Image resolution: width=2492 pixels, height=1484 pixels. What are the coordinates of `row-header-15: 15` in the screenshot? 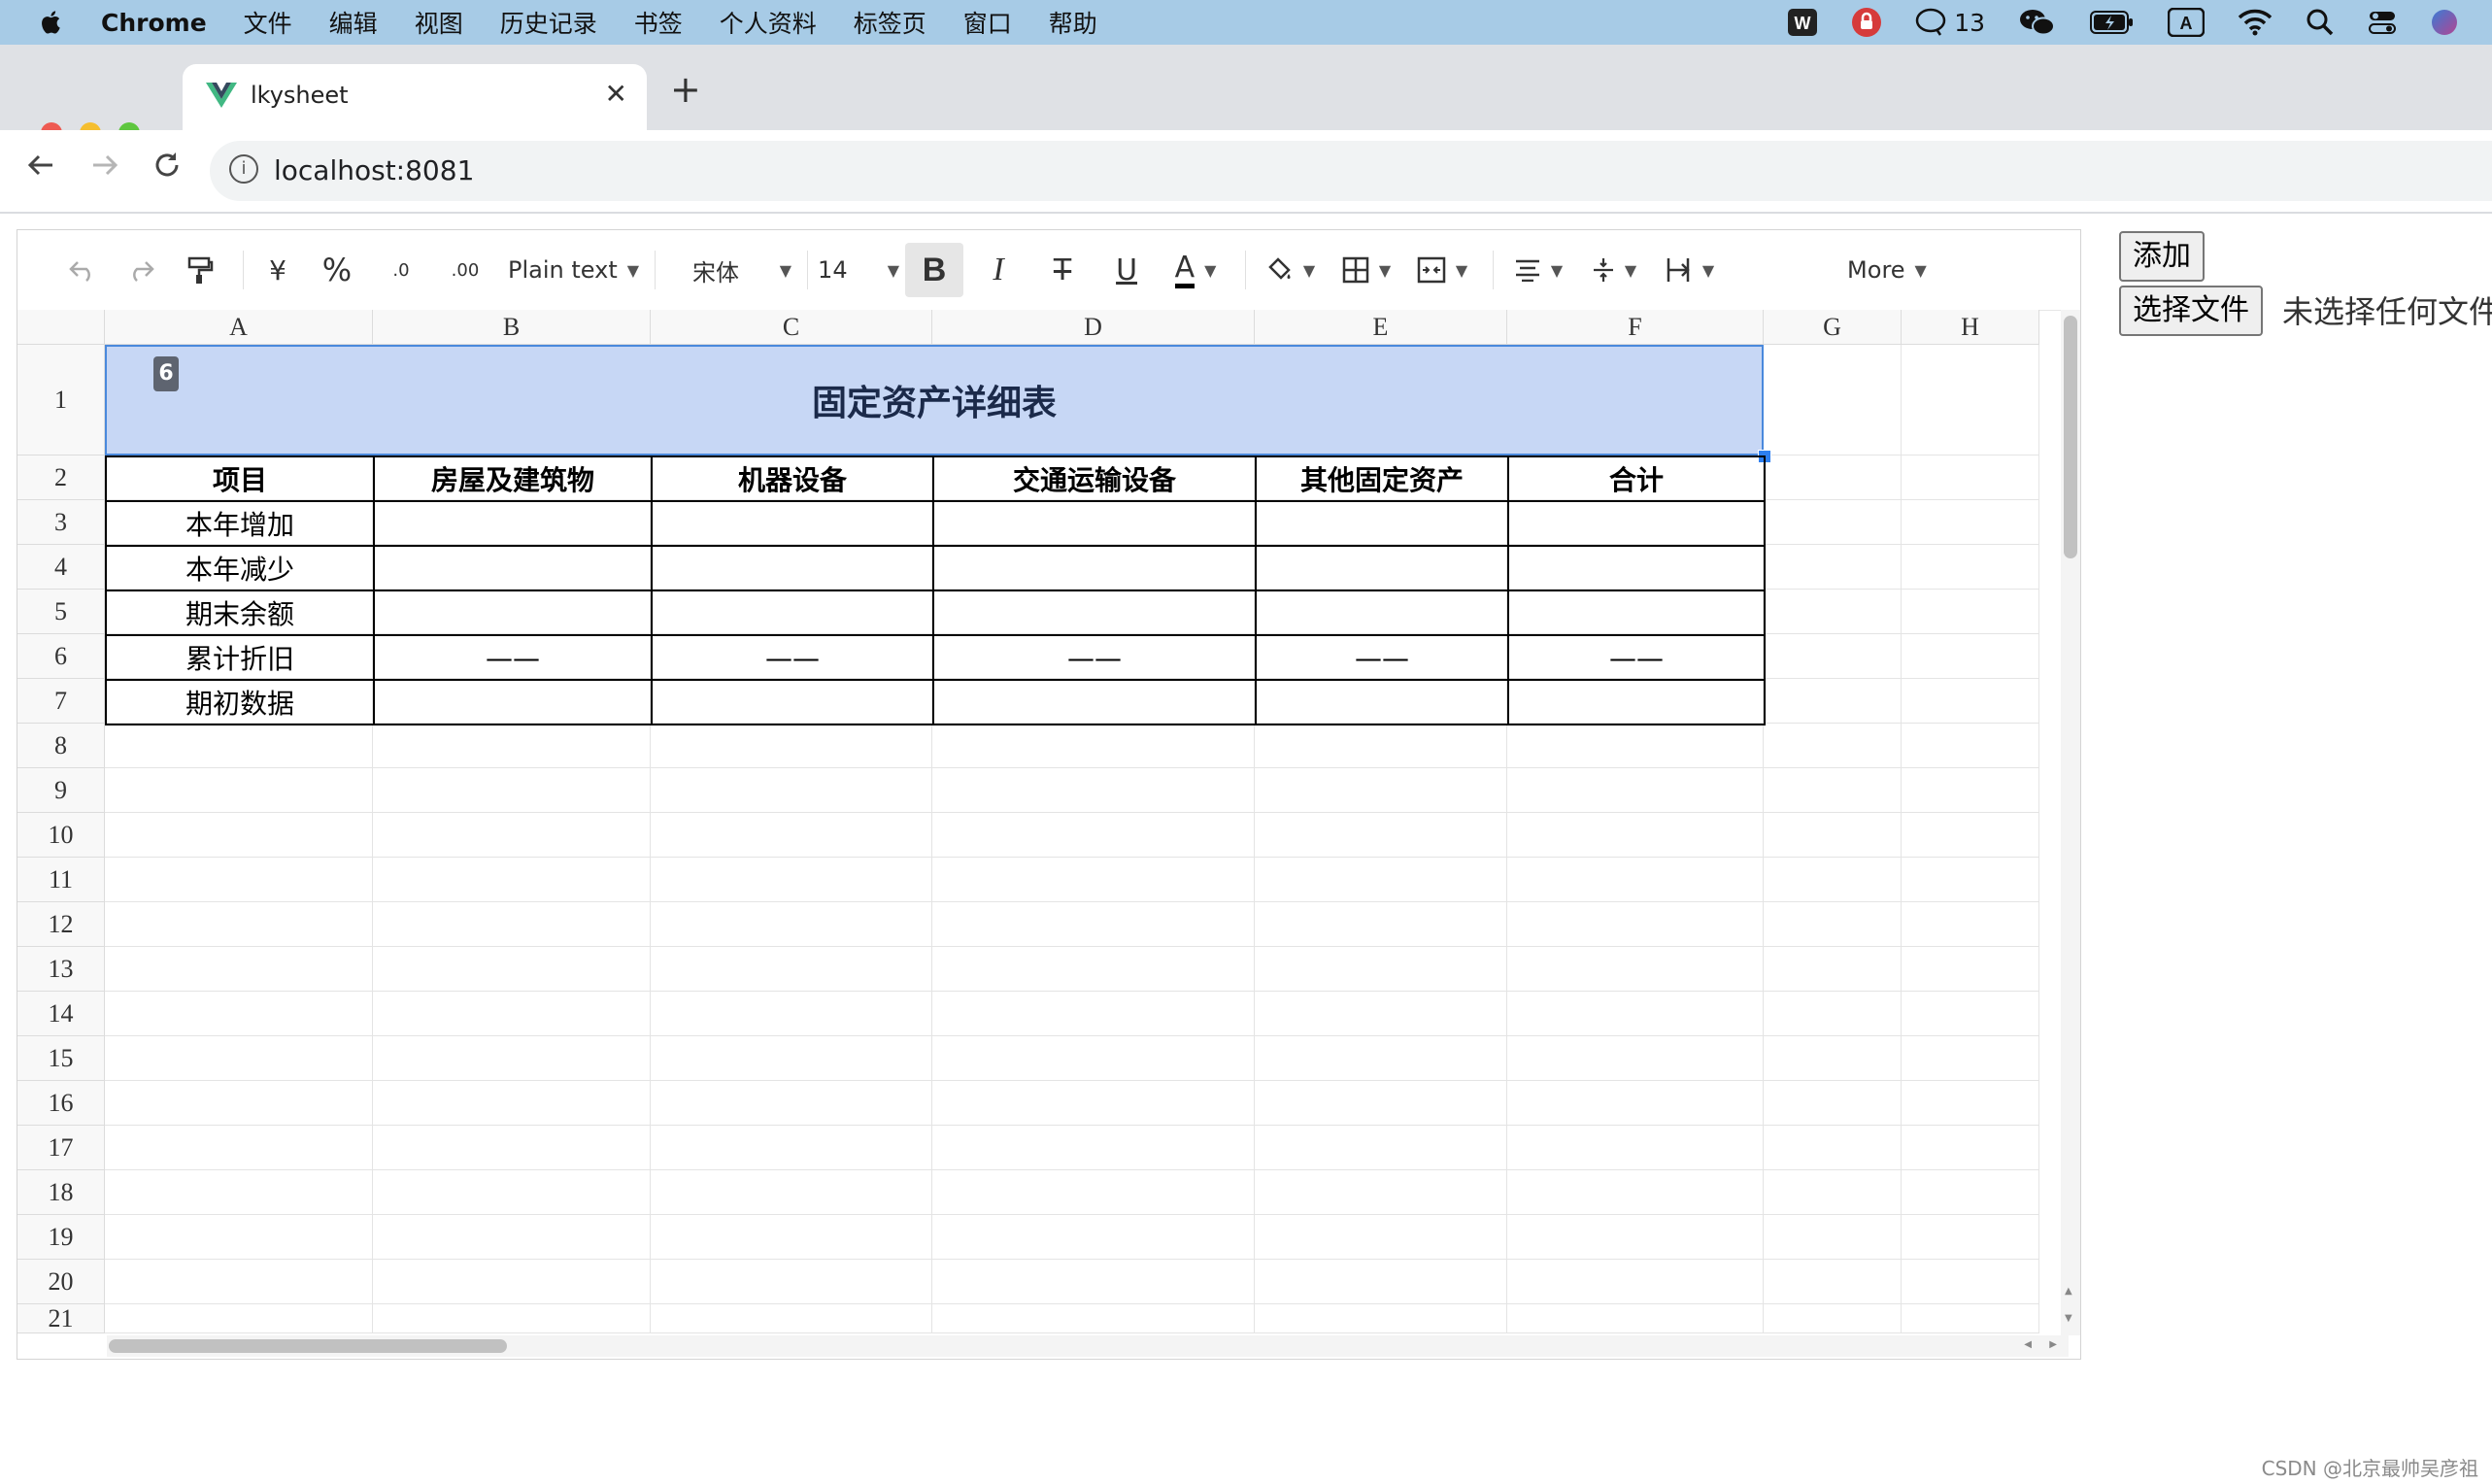 It's located at (61, 1058).